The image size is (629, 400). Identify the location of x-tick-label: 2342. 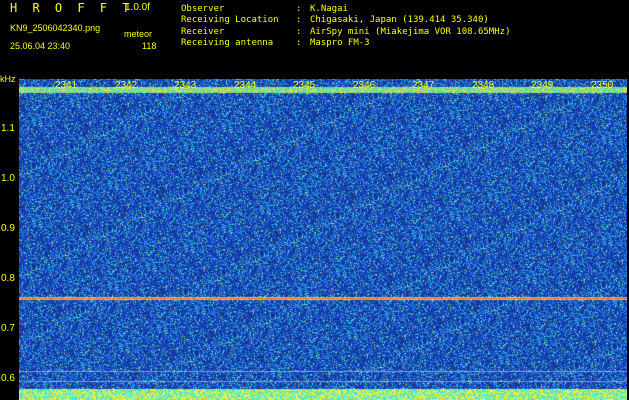
(126, 85).